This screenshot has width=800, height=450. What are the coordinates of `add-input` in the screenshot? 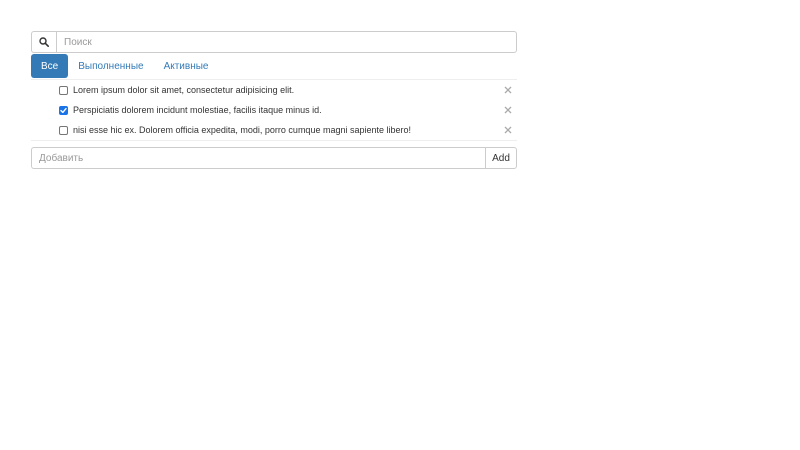 It's located at (258, 158).